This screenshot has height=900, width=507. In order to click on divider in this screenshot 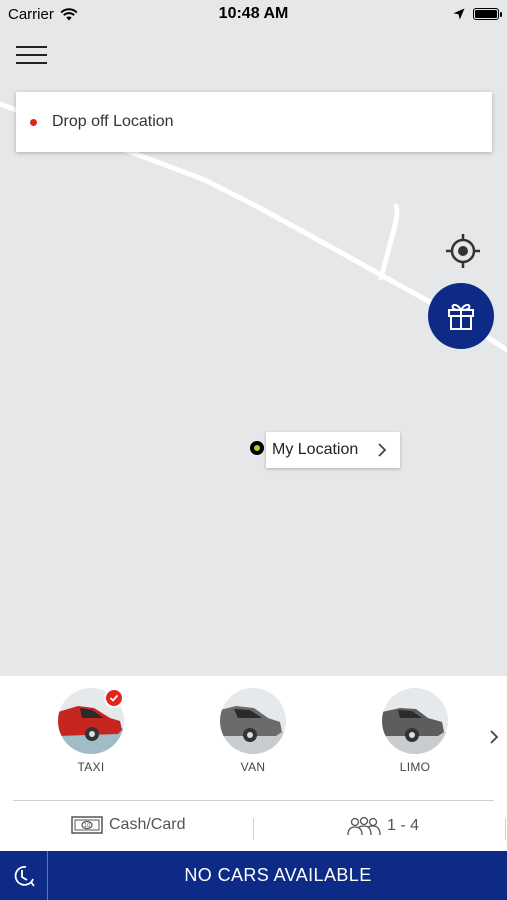, I will do `click(253, 800)`.